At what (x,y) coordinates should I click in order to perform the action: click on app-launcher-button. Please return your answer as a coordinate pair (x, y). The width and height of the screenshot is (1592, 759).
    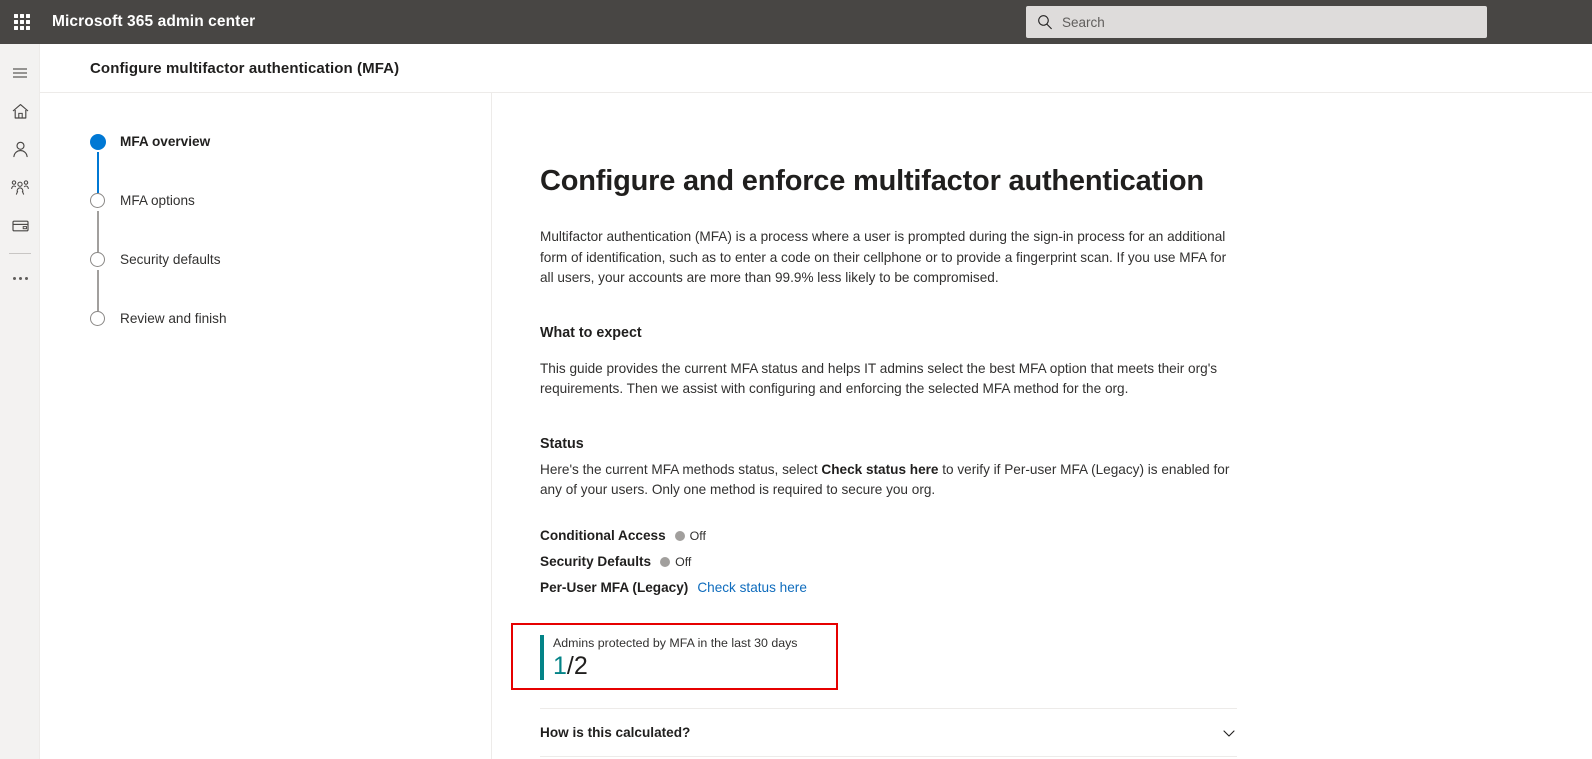
    Looking at the image, I should click on (22, 22).